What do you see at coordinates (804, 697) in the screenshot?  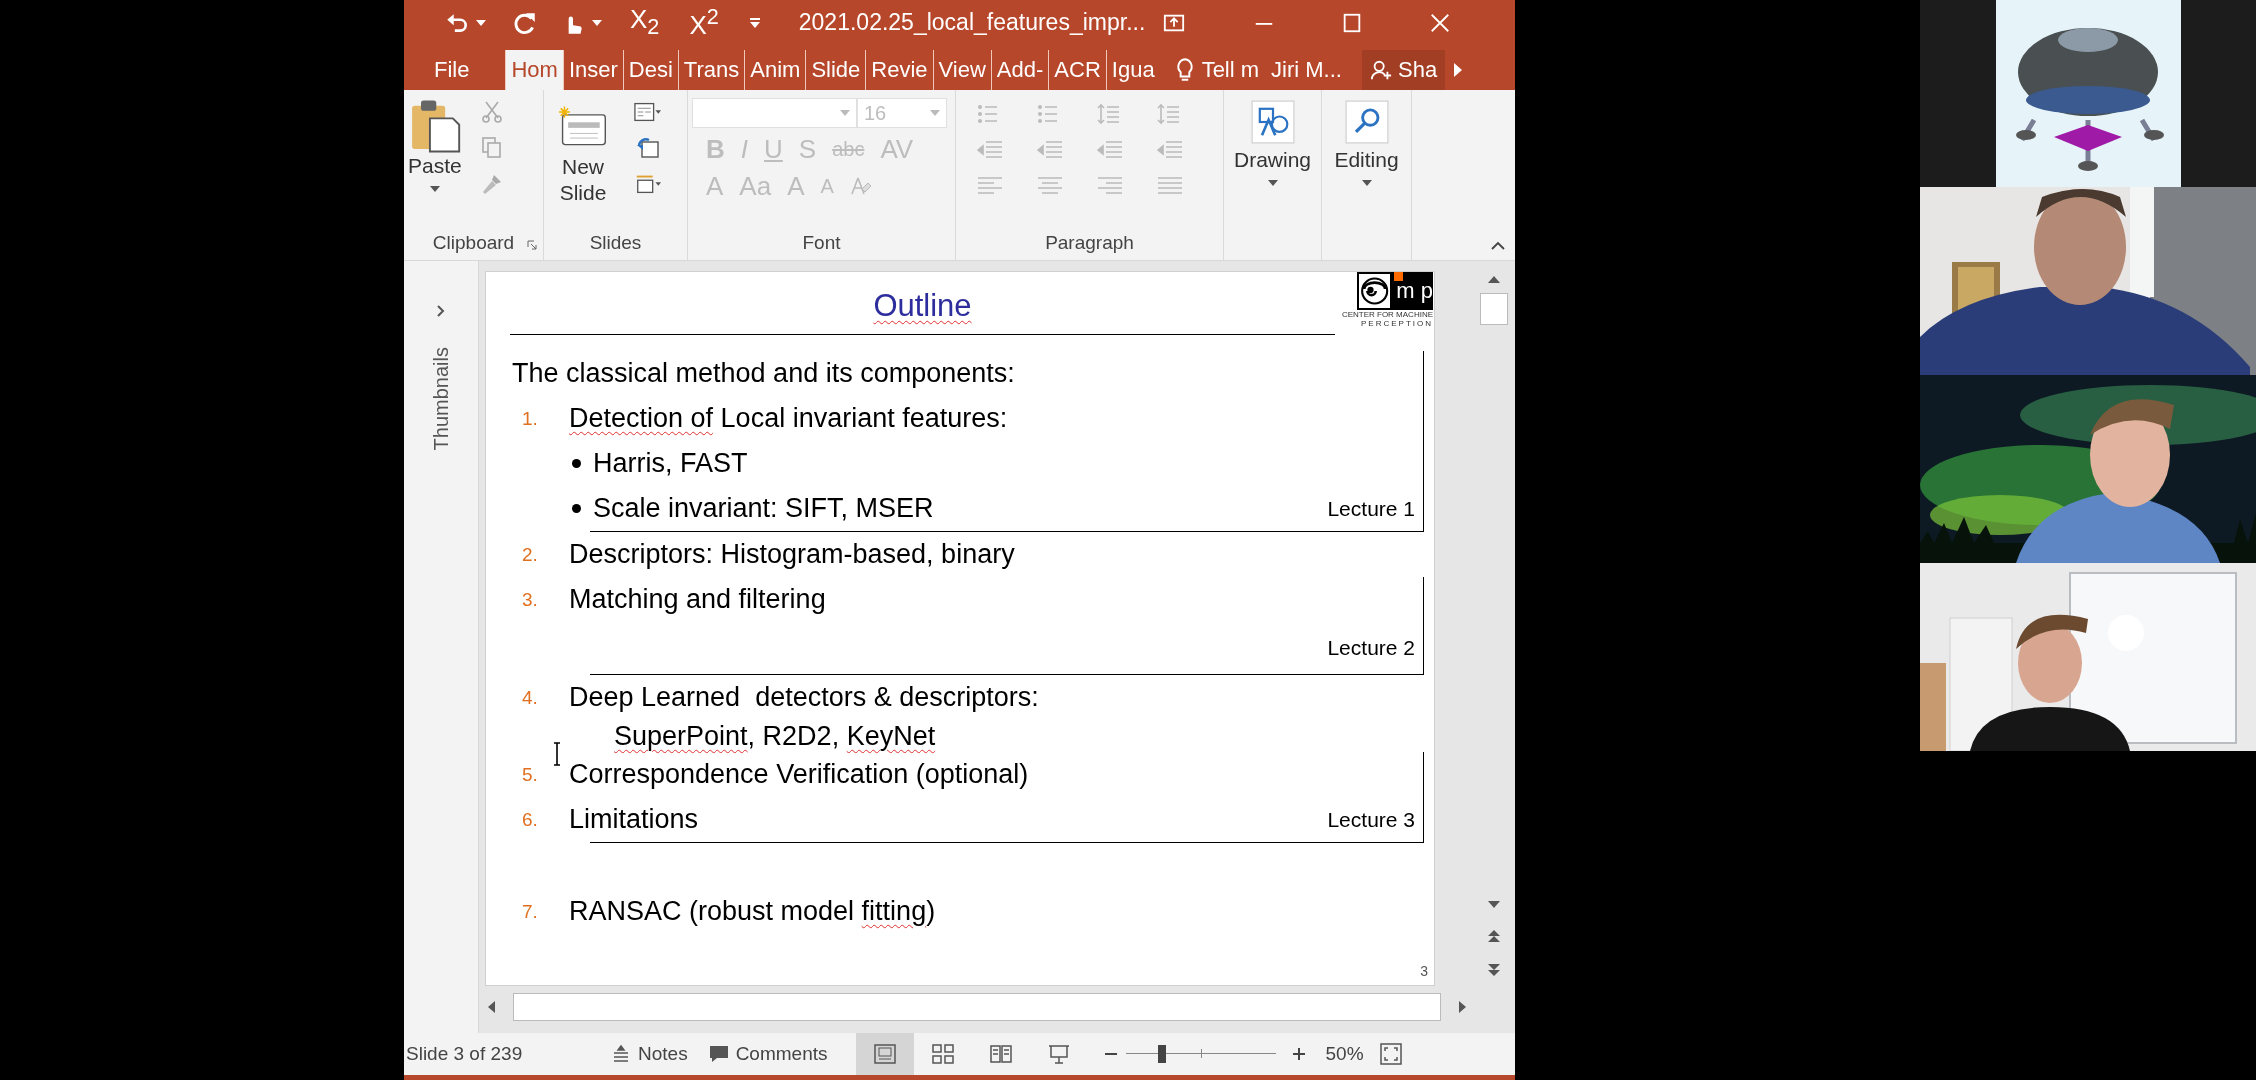 I see `list-item-text: Deep Learned detectors & descriptors:` at bounding box center [804, 697].